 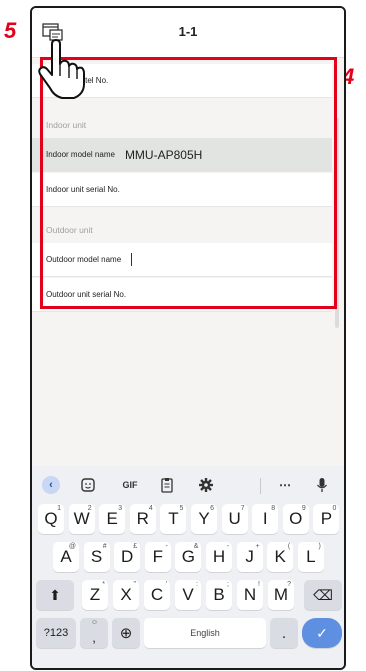 I want to click on key-label: P, so click(x=326, y=518).